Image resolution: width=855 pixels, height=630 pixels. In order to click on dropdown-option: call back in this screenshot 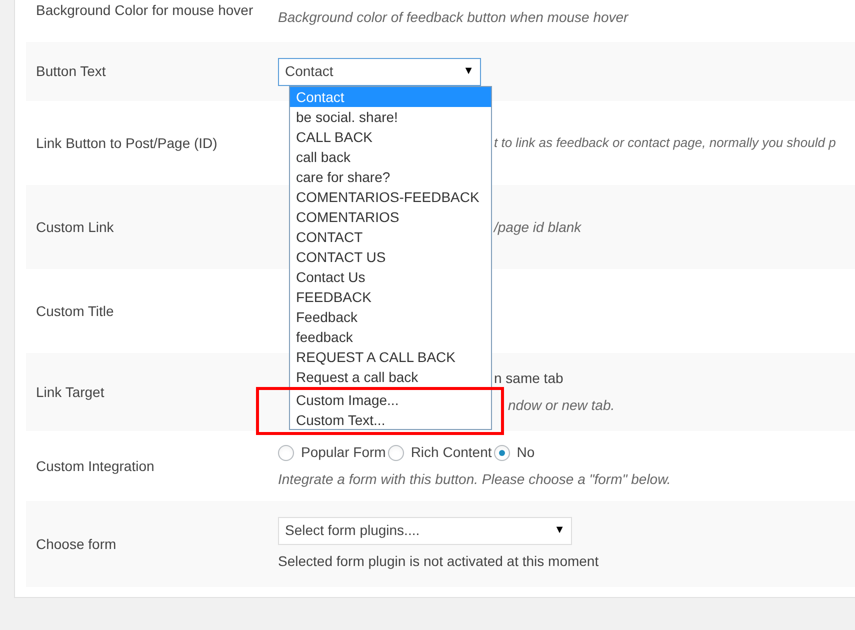, I will do `click(390, 157)`.